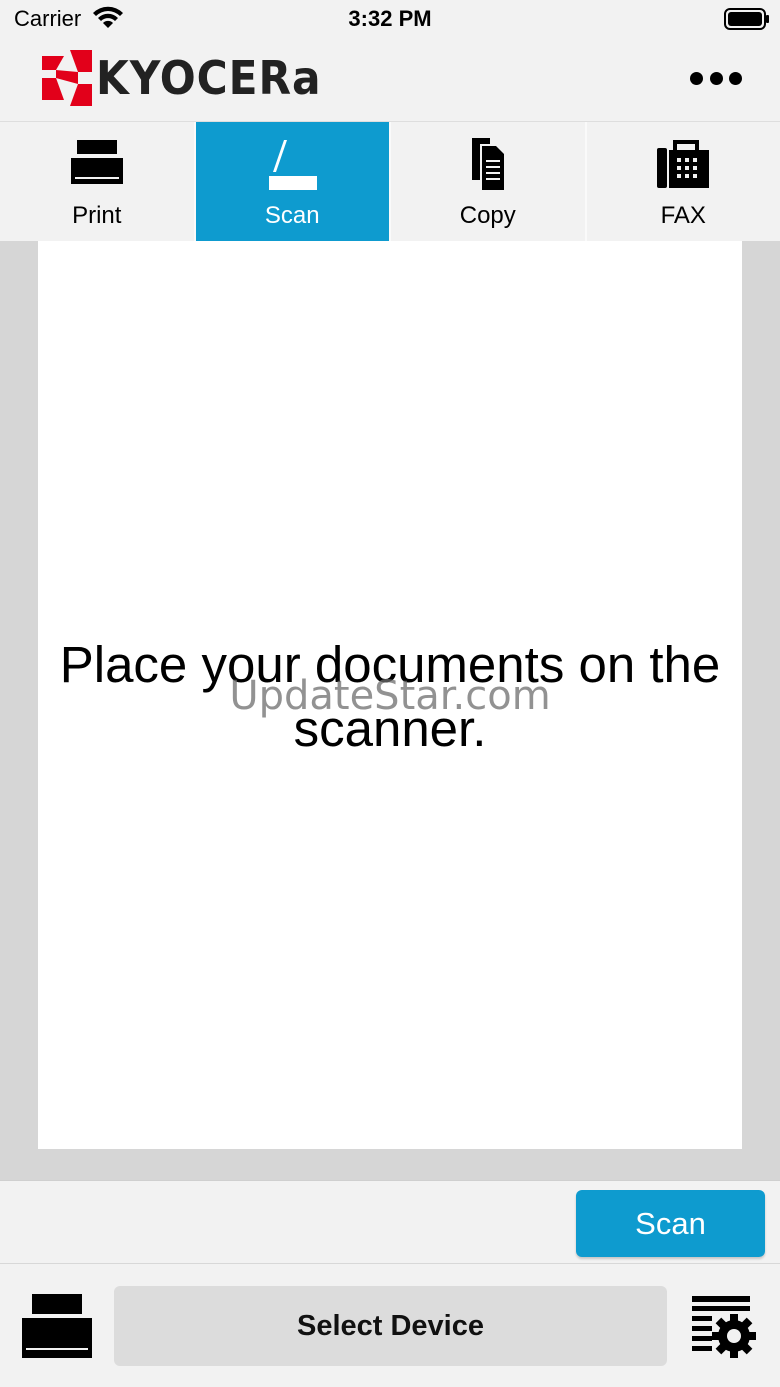 The image size is (780, 1387). I want to click on more-options-button, so click(716, 78).